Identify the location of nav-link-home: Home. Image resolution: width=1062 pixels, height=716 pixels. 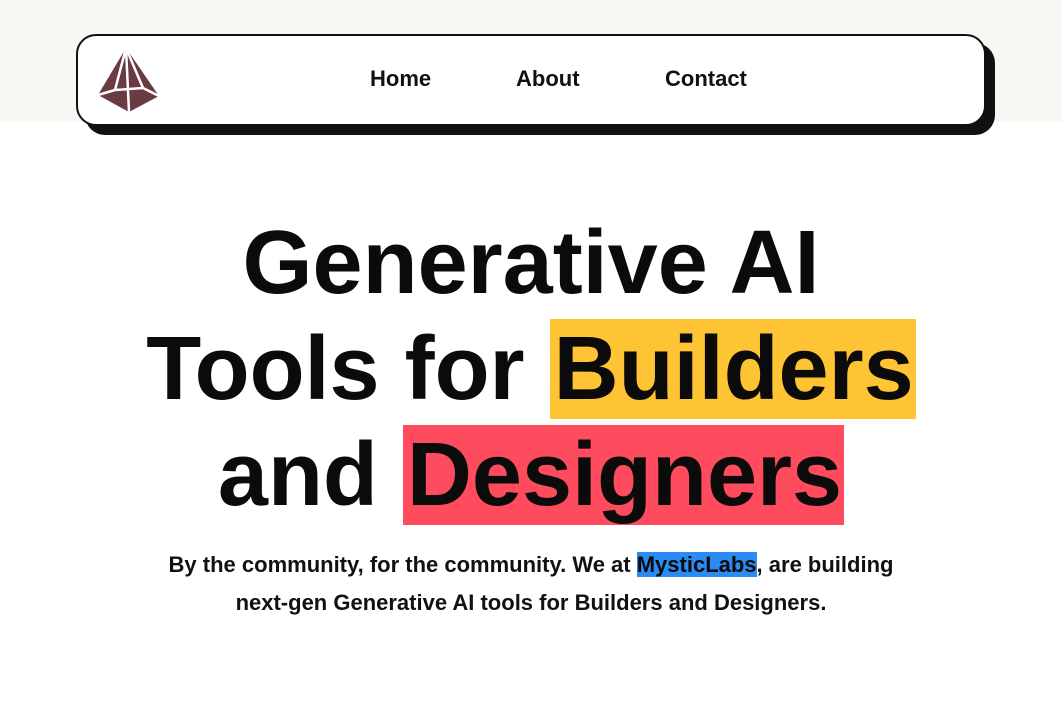
(400, 79).